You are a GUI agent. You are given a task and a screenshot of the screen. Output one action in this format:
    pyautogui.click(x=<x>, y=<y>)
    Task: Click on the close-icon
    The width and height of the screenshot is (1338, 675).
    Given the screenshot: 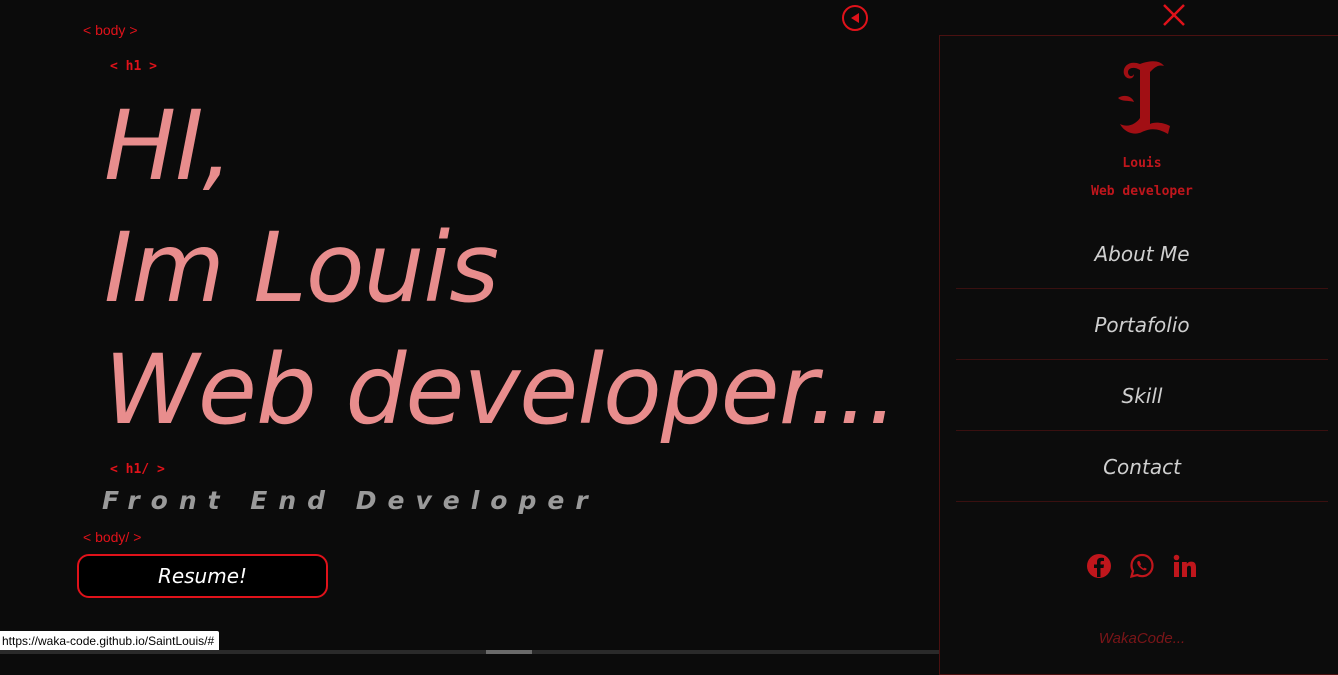 What is the action you would take?
    pyautogui.click(x=1174, y=15)
    